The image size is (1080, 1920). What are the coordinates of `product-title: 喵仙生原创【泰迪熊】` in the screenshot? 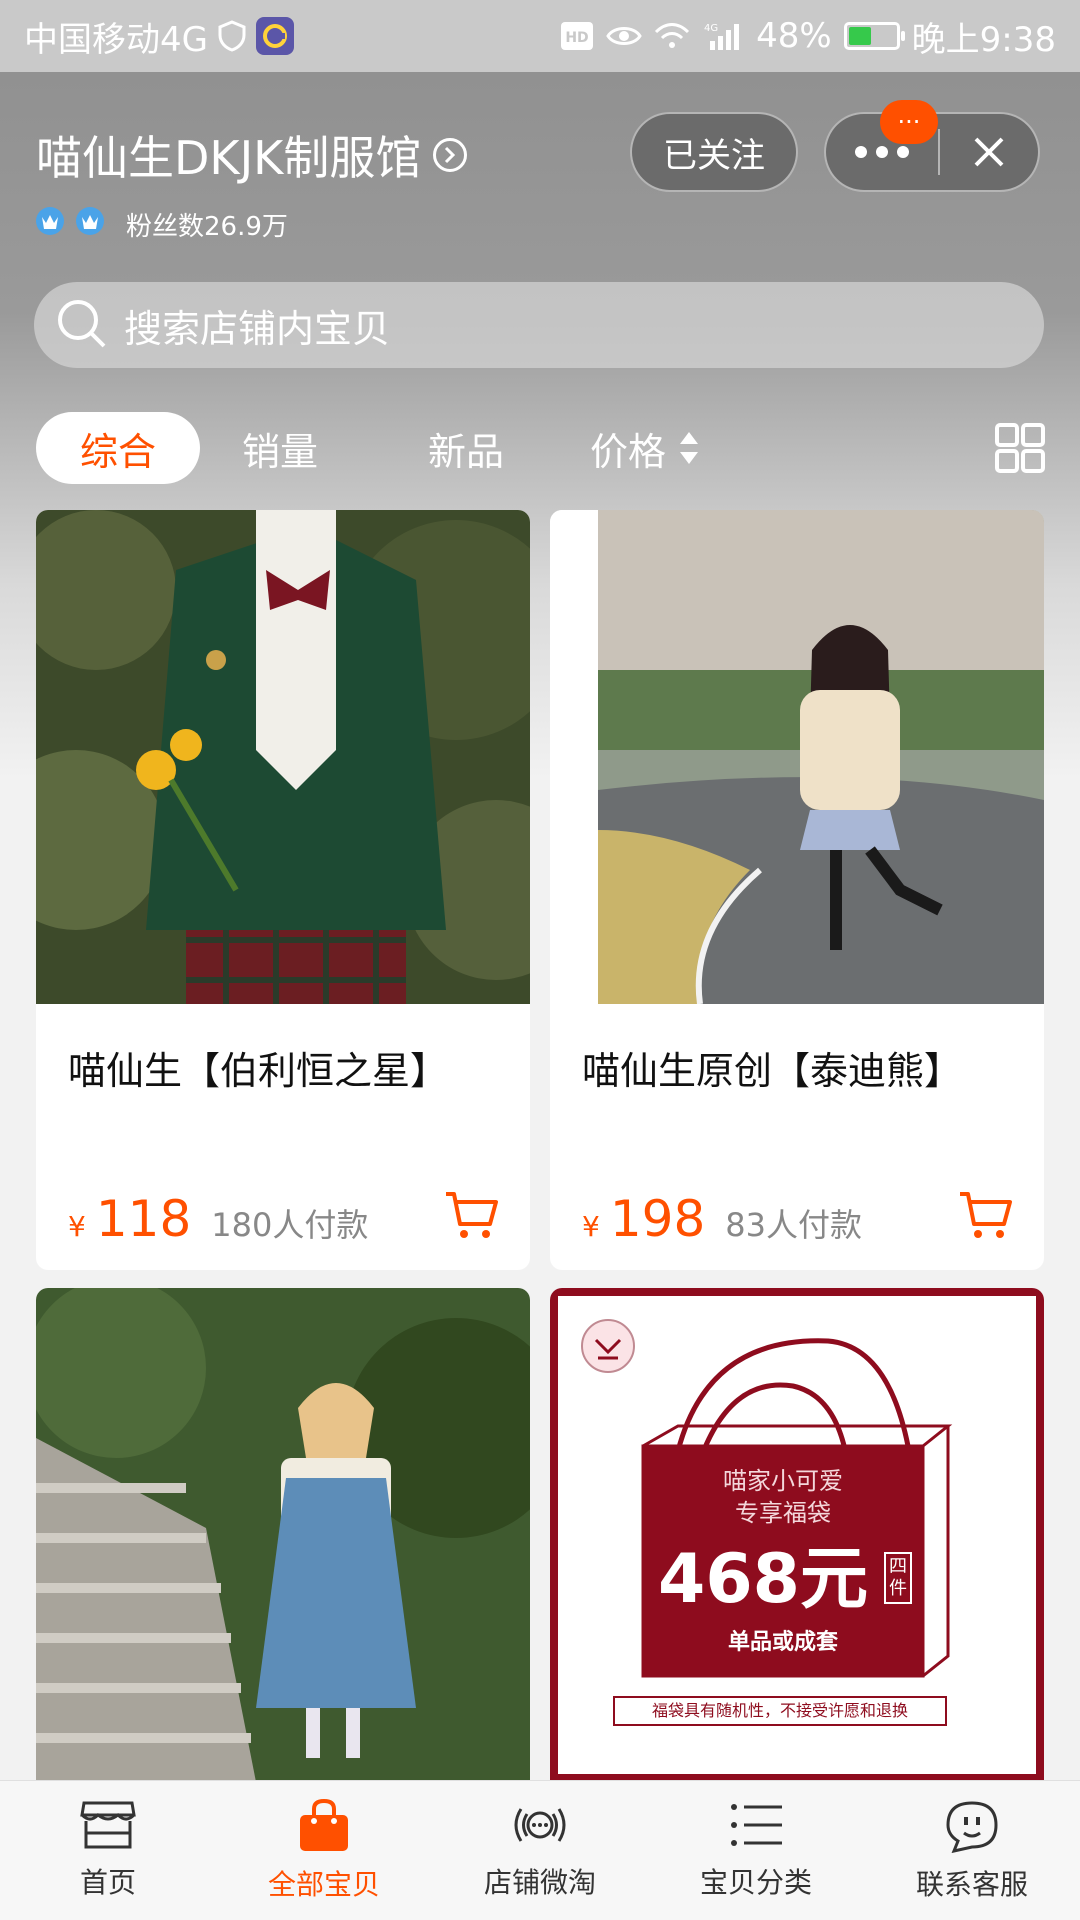 It's located at (772, 1067).